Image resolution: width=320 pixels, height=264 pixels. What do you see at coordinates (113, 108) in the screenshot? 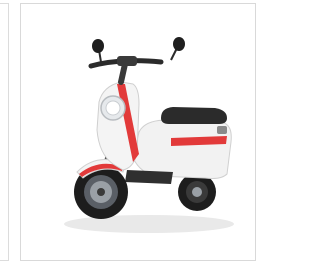
I see `headlight` at bounding box center [113, 108].